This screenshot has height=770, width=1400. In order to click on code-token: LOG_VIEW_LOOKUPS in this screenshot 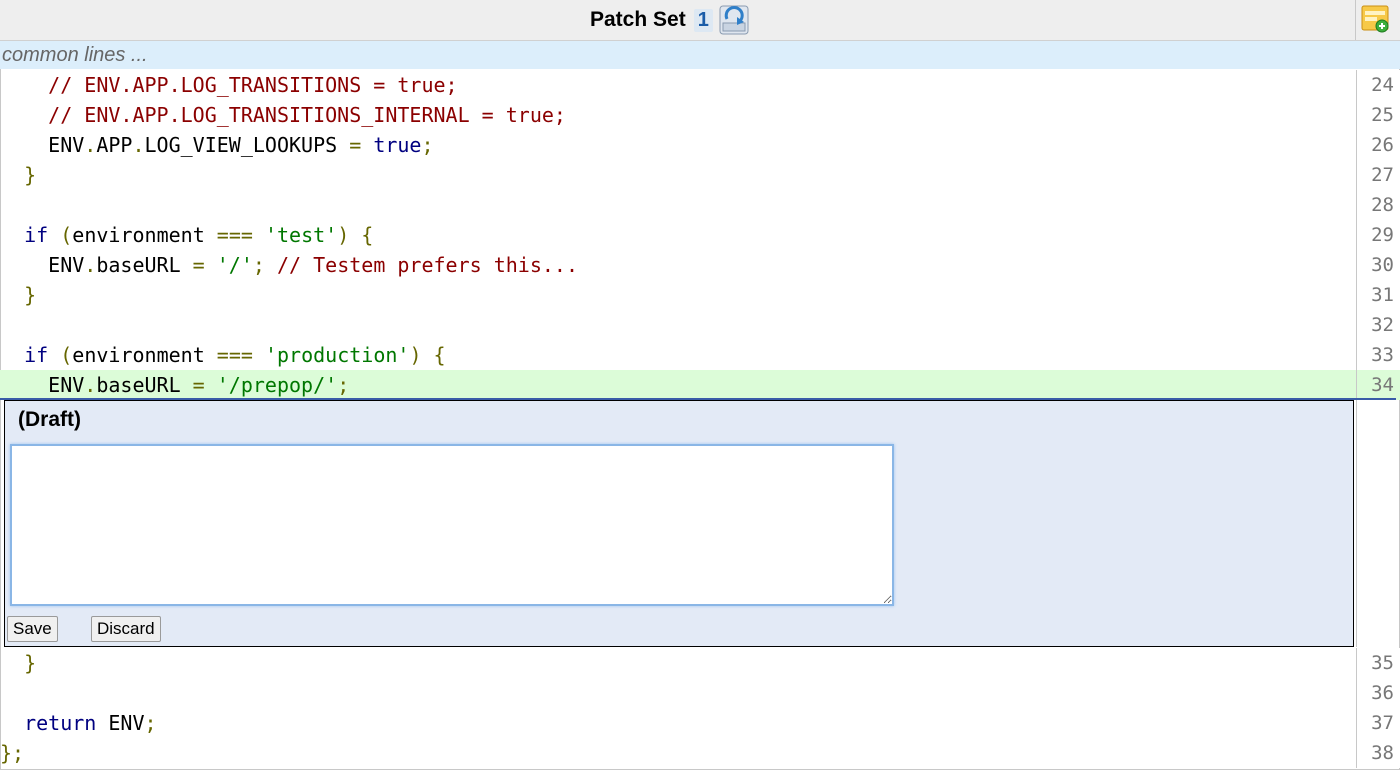, I will do `click(247, 145)`.